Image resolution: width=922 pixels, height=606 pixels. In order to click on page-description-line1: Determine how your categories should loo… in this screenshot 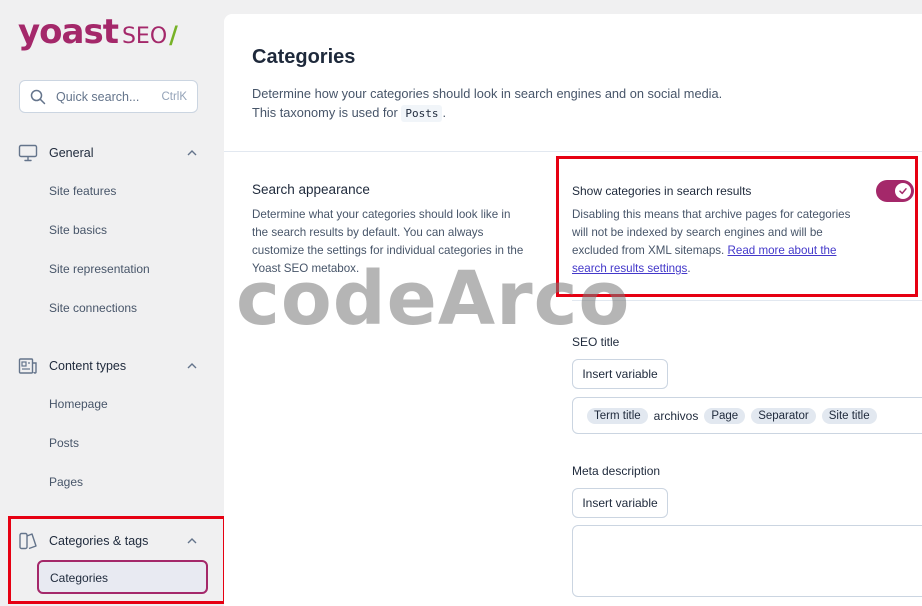, I will do `click(487, 93)`.